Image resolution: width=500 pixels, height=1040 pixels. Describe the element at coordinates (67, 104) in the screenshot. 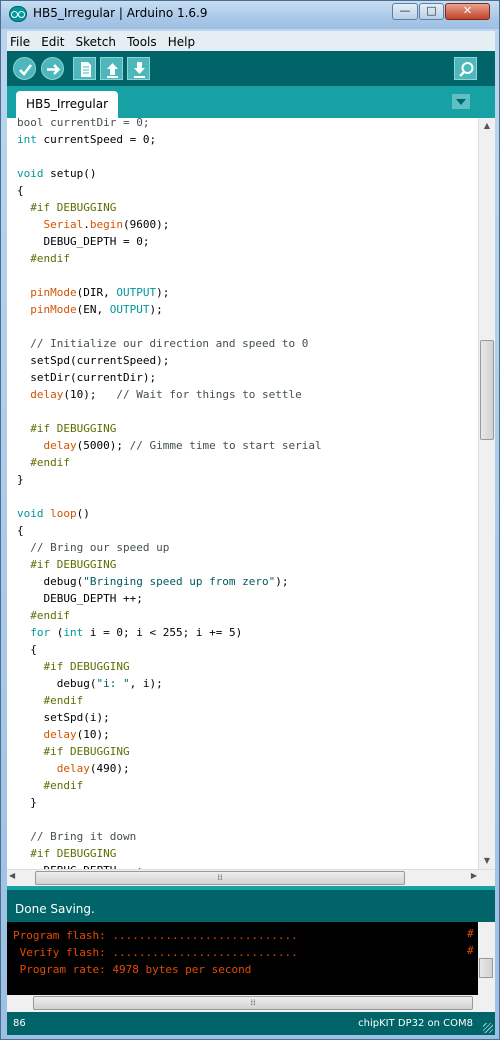

I see `tab-hb5-irregular: HB5_Irregular` at that location.